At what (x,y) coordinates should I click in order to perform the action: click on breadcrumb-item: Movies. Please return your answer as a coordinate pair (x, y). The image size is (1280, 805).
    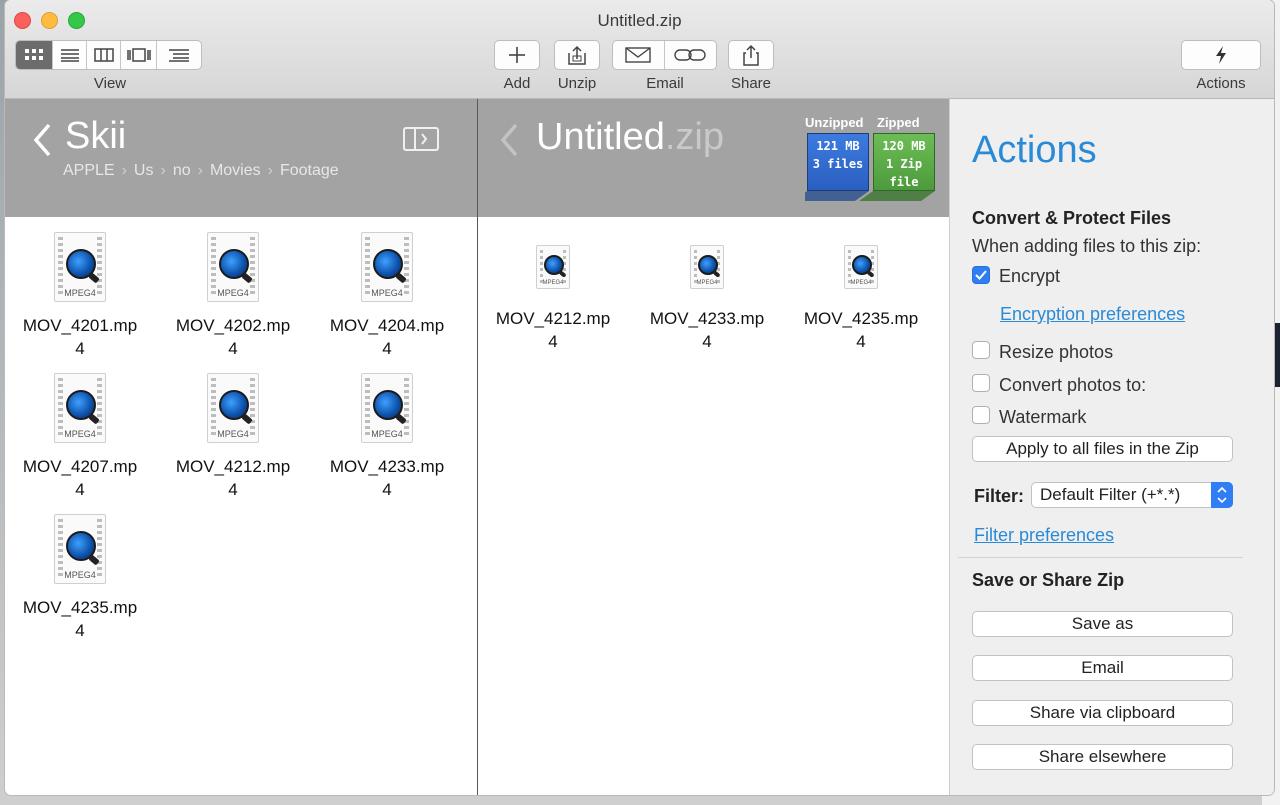
    Looking at the image, I should click on (235, 171).